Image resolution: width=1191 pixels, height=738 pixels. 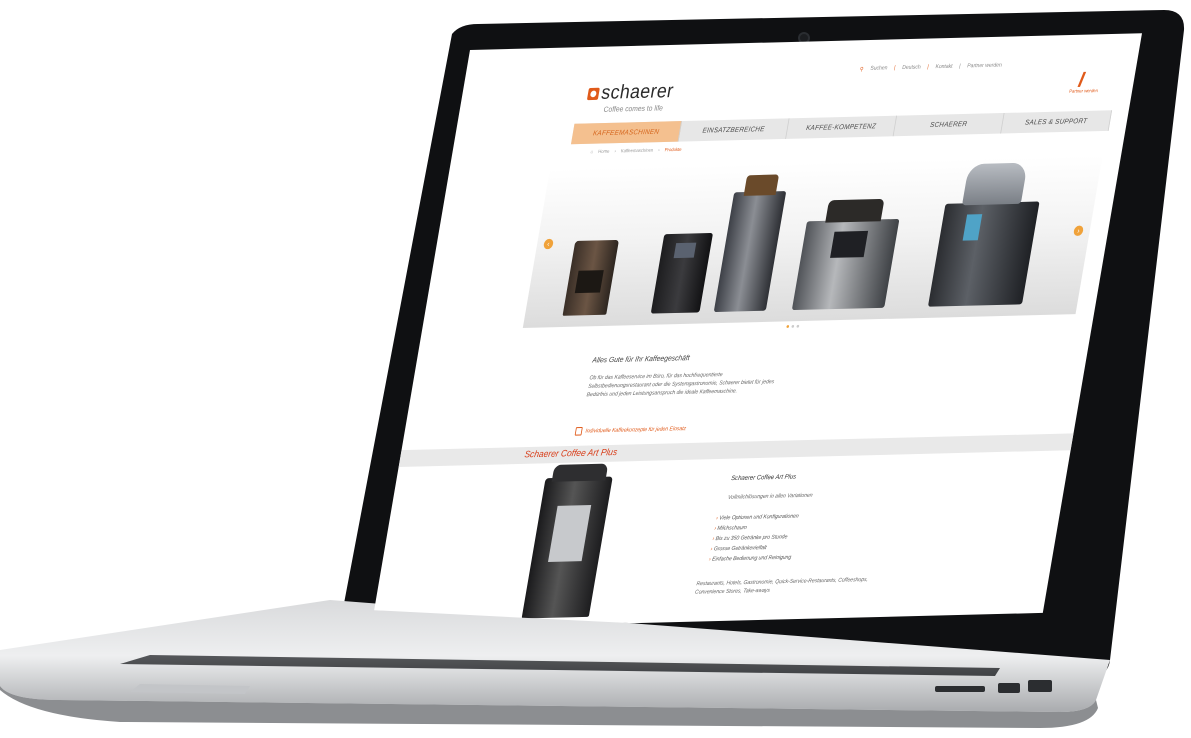 What do you see at coordinates (641, 359) in the screenshot?
I see `intro-heading: Alles Gute für Ihr Kaffeegeschäft` at bounding box center [641, 359].